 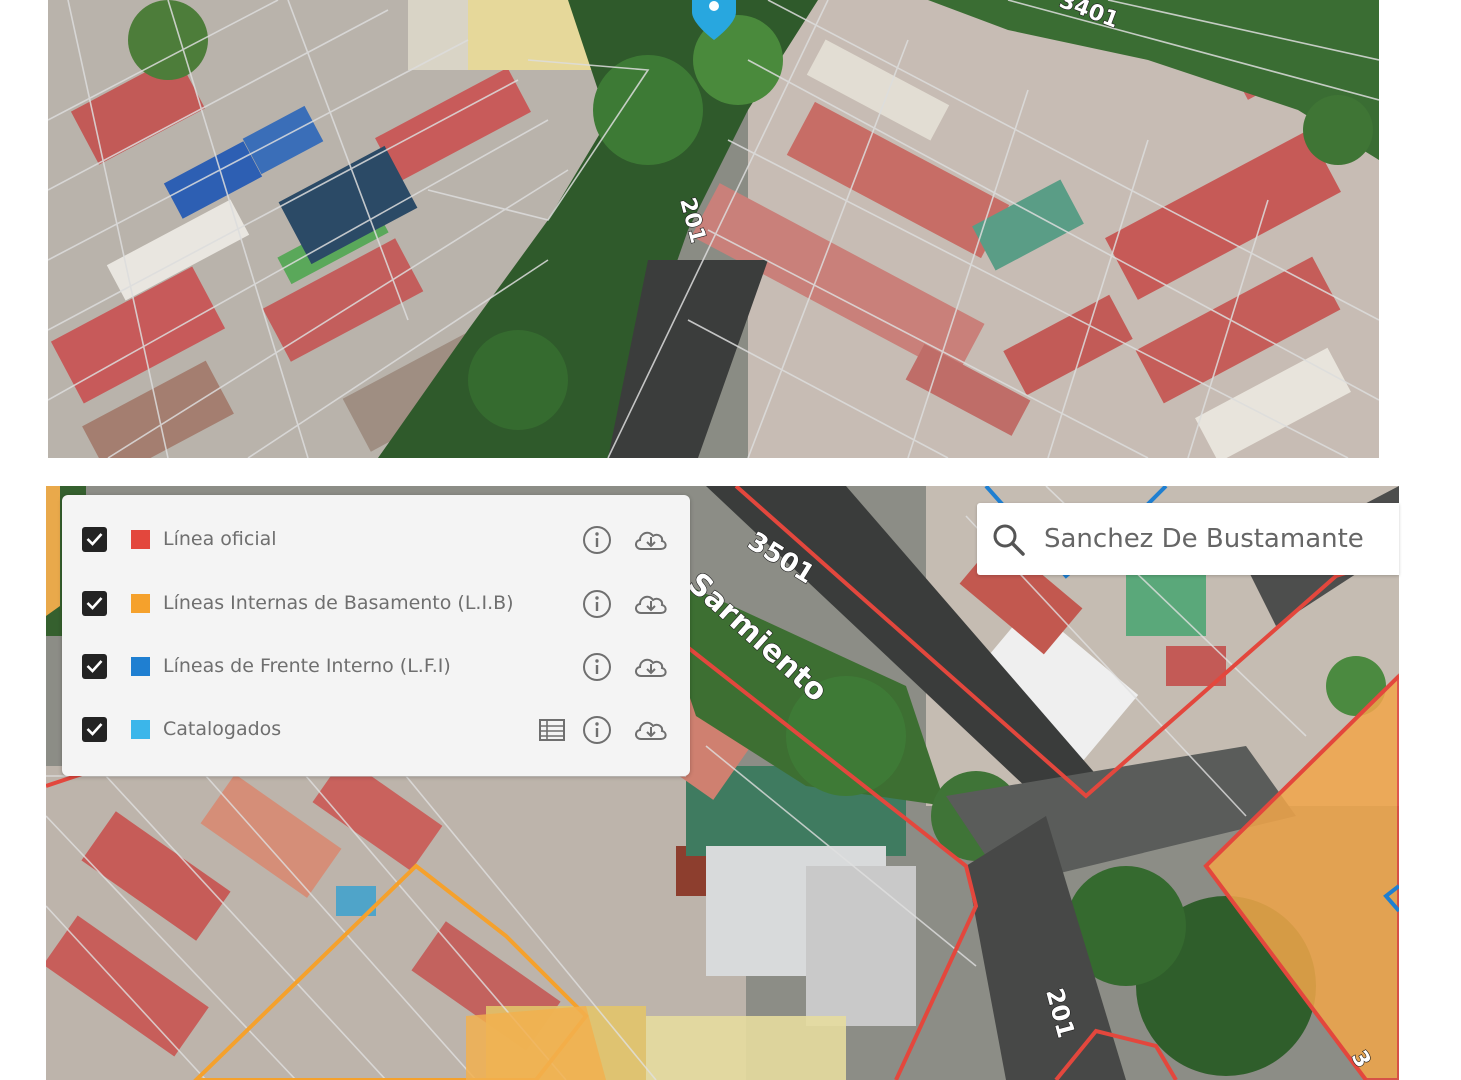 What do you see at coordinates (140, 729) in the screenshot?
I see `layer-swatch-catalogados` at bounding box center [140, 729].